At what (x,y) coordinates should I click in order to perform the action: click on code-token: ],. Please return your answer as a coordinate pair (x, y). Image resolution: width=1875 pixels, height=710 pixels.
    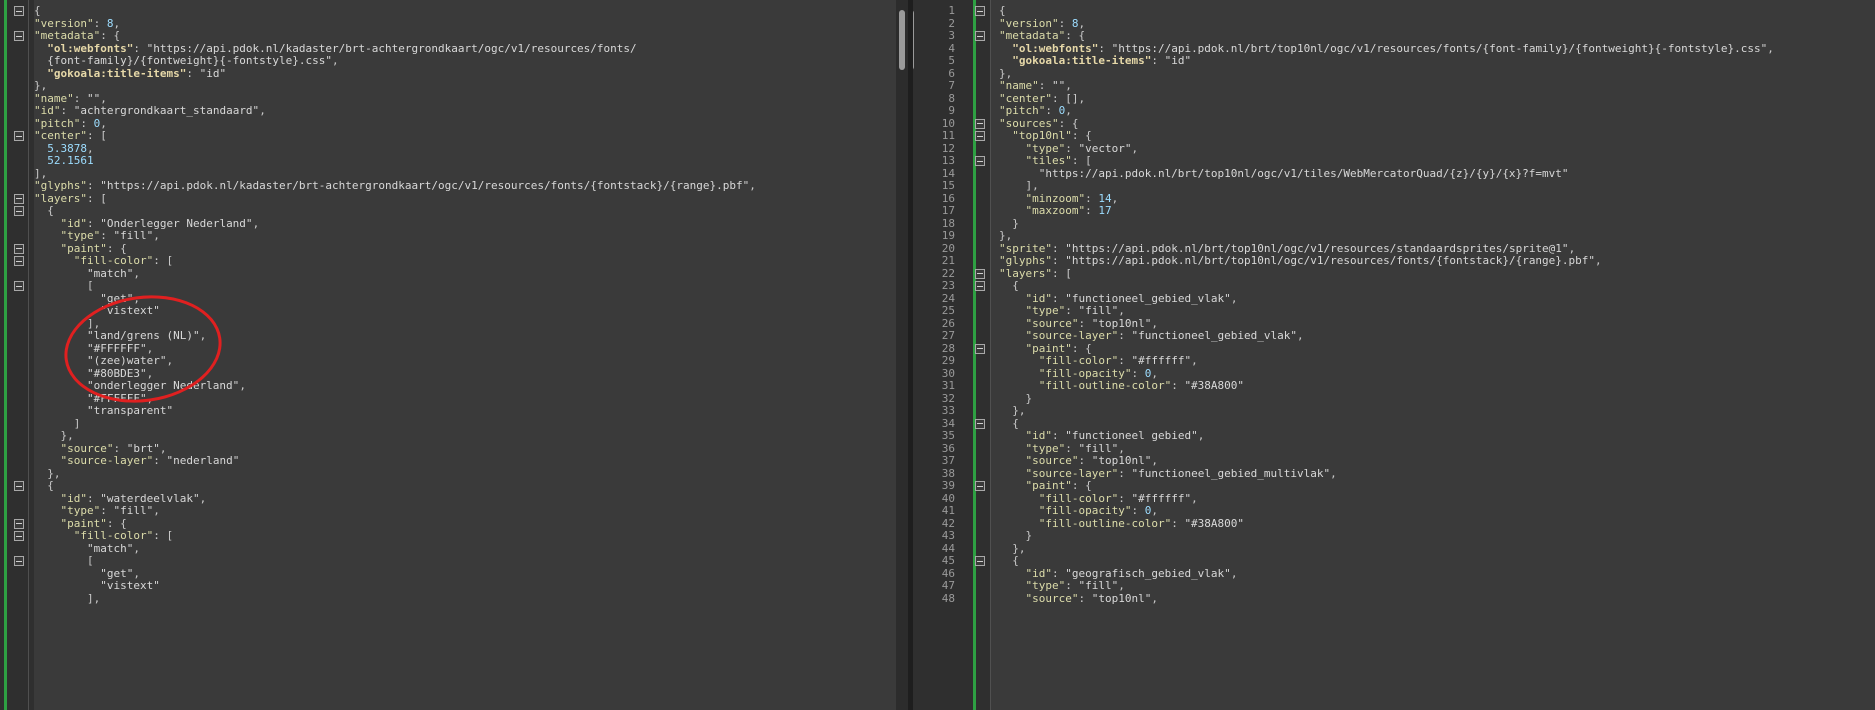
    Looking at the image, I should click on (67, 598).